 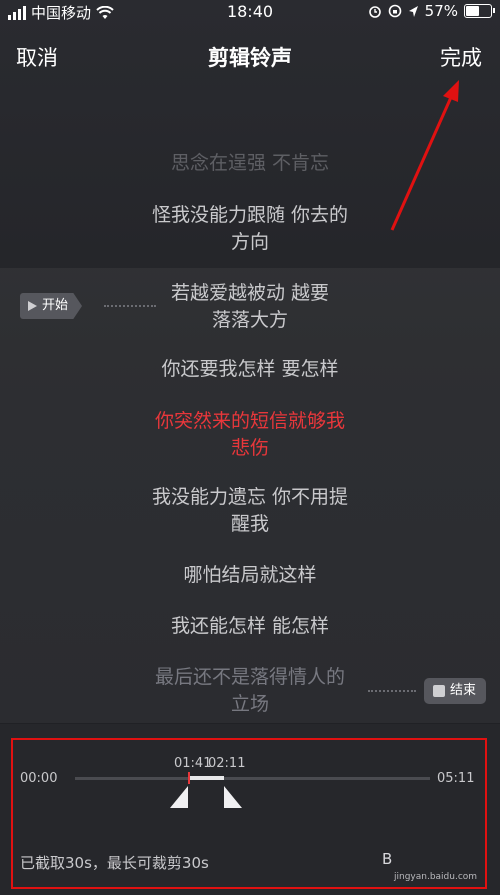 What do you see at coordinates (250, 12) in the screenshot?
I see `status-bar: 中国移动 18:40 57%` at bounding box center [250, 12].